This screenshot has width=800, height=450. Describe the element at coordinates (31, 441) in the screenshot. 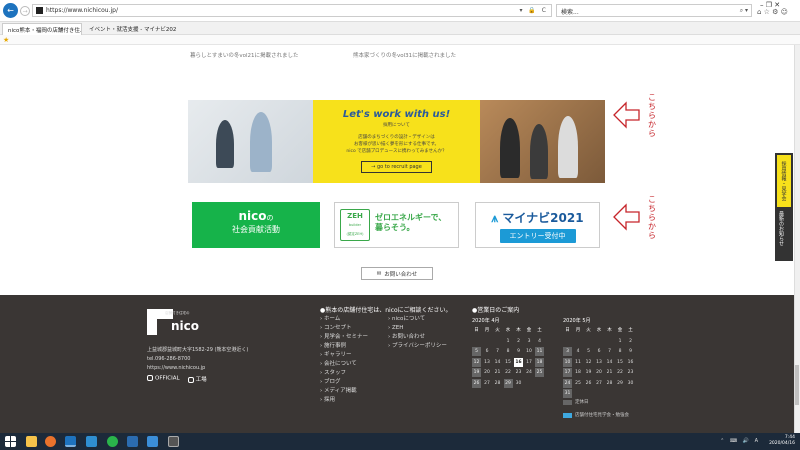

I see `file-explorer-icon` at that location.